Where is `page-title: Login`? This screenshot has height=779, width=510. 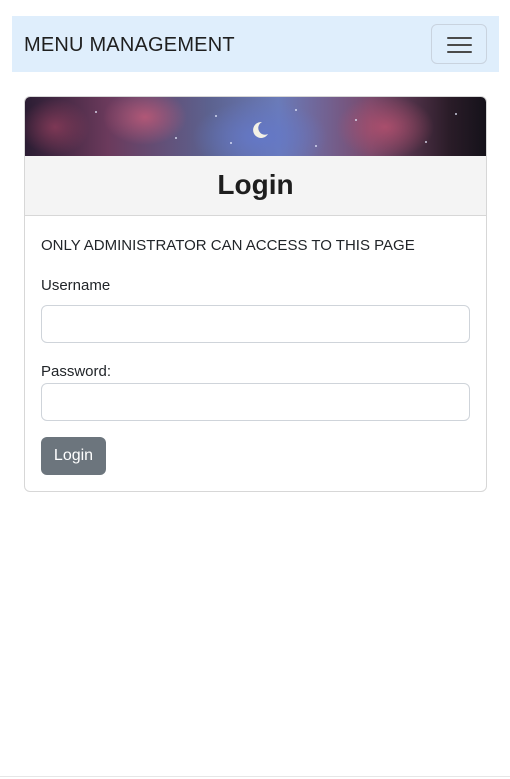 page-title: Login is located at coordinates (255, 184).